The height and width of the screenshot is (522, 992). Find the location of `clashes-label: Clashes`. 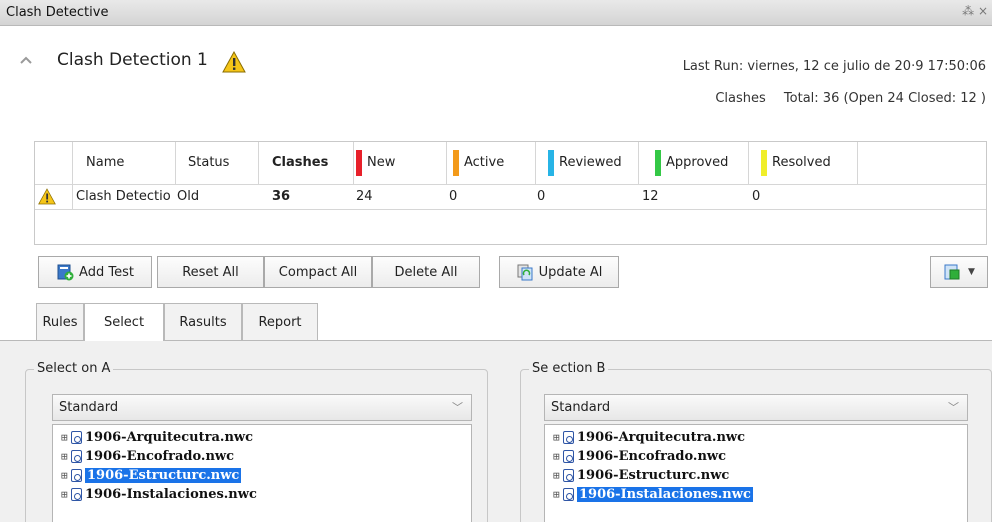

clashes-label: Clashes is located at coordinates (740, 98).